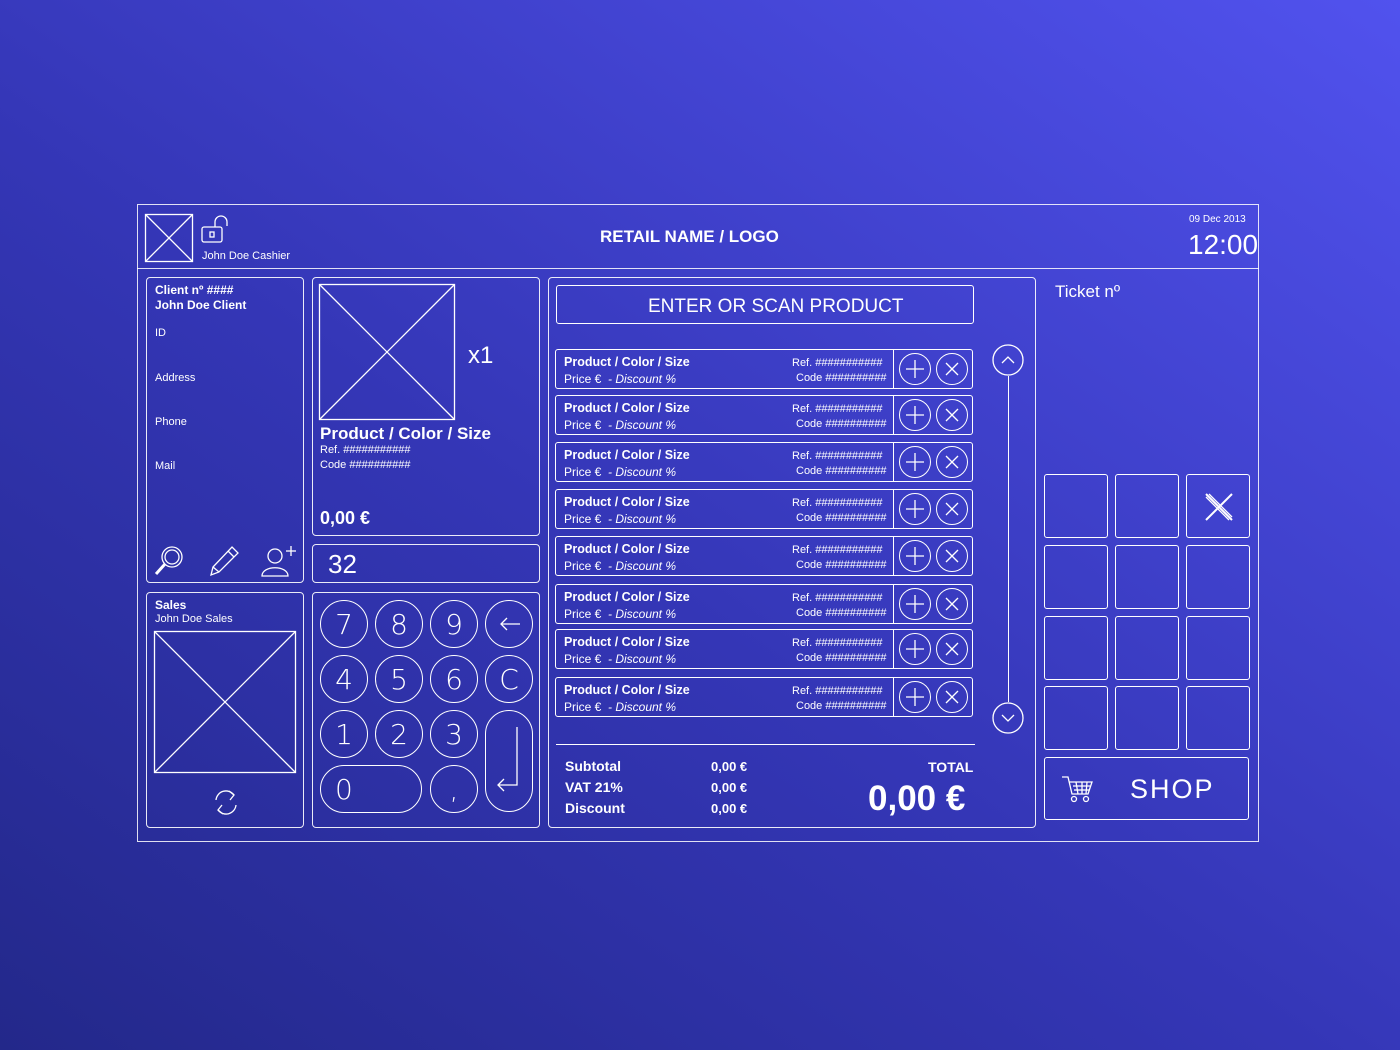 This screenshot has width=1400, height=1050. What do you see at coordinates (509, 679) in the screenshot?
I see `clear-button: C` at bounding box center [509, 679].